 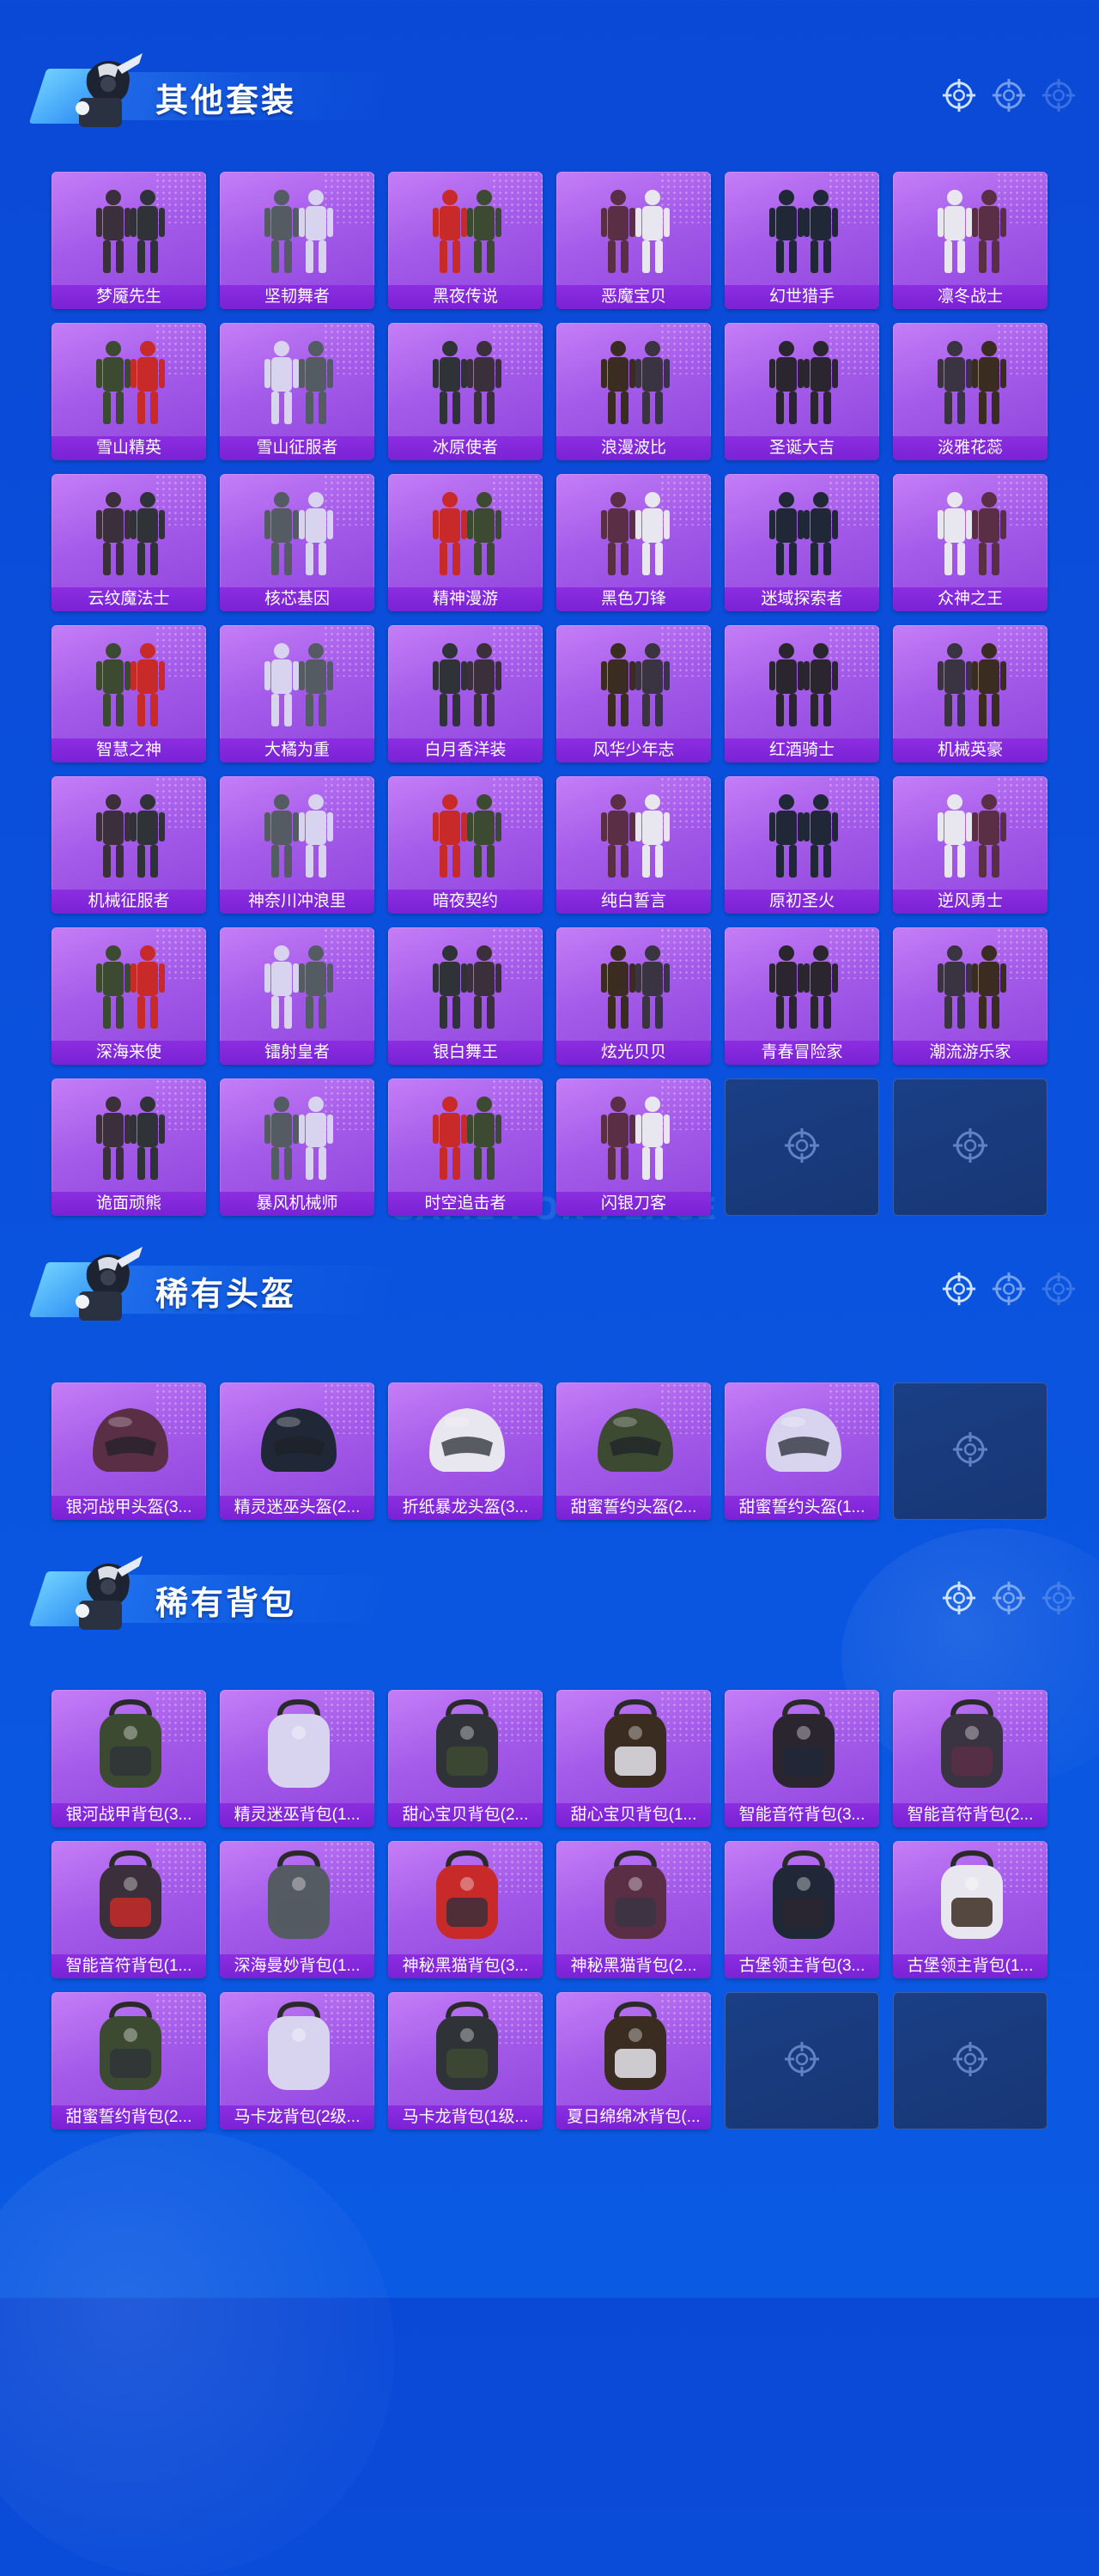 I want to click on item-card: 诡面顽熊, so click(x=129, y=1147).